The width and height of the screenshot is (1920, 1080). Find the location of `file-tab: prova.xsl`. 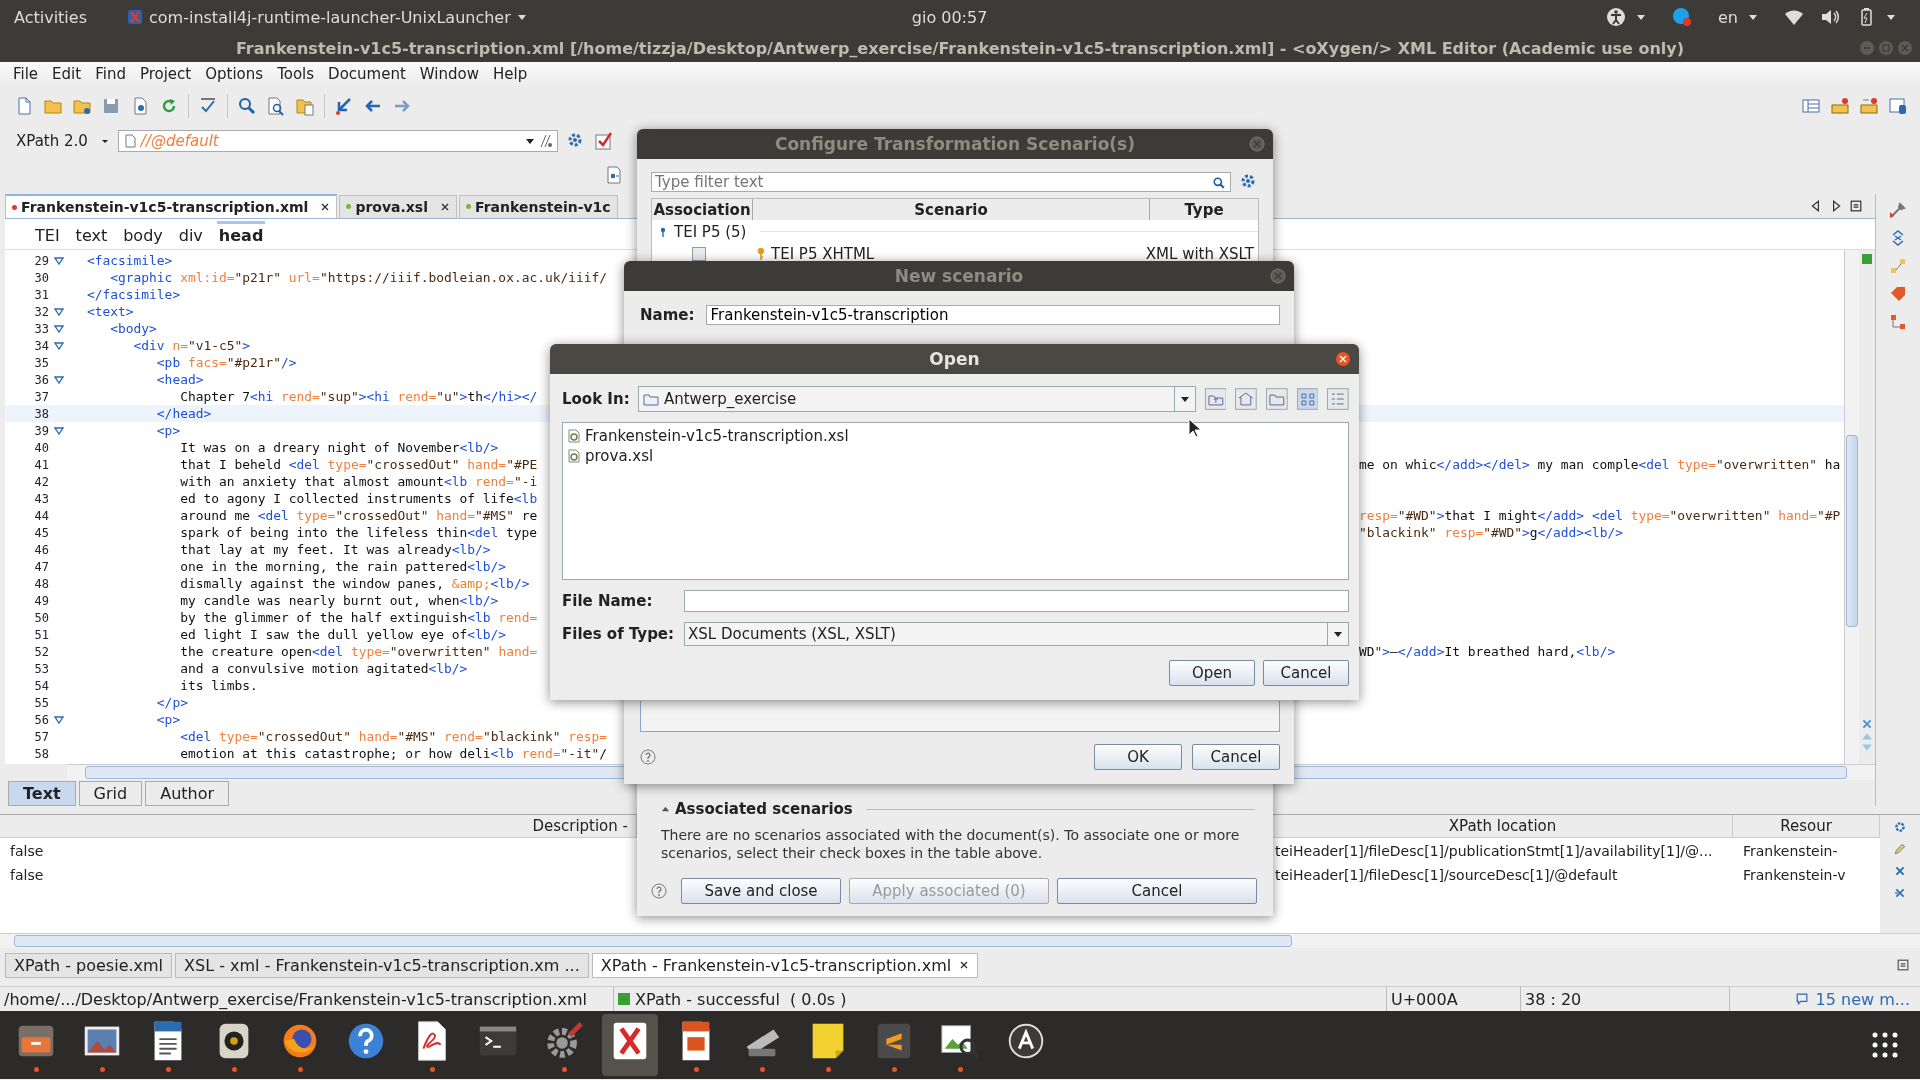

file-tab: prova.xsl is located at coordinates (398, 206).